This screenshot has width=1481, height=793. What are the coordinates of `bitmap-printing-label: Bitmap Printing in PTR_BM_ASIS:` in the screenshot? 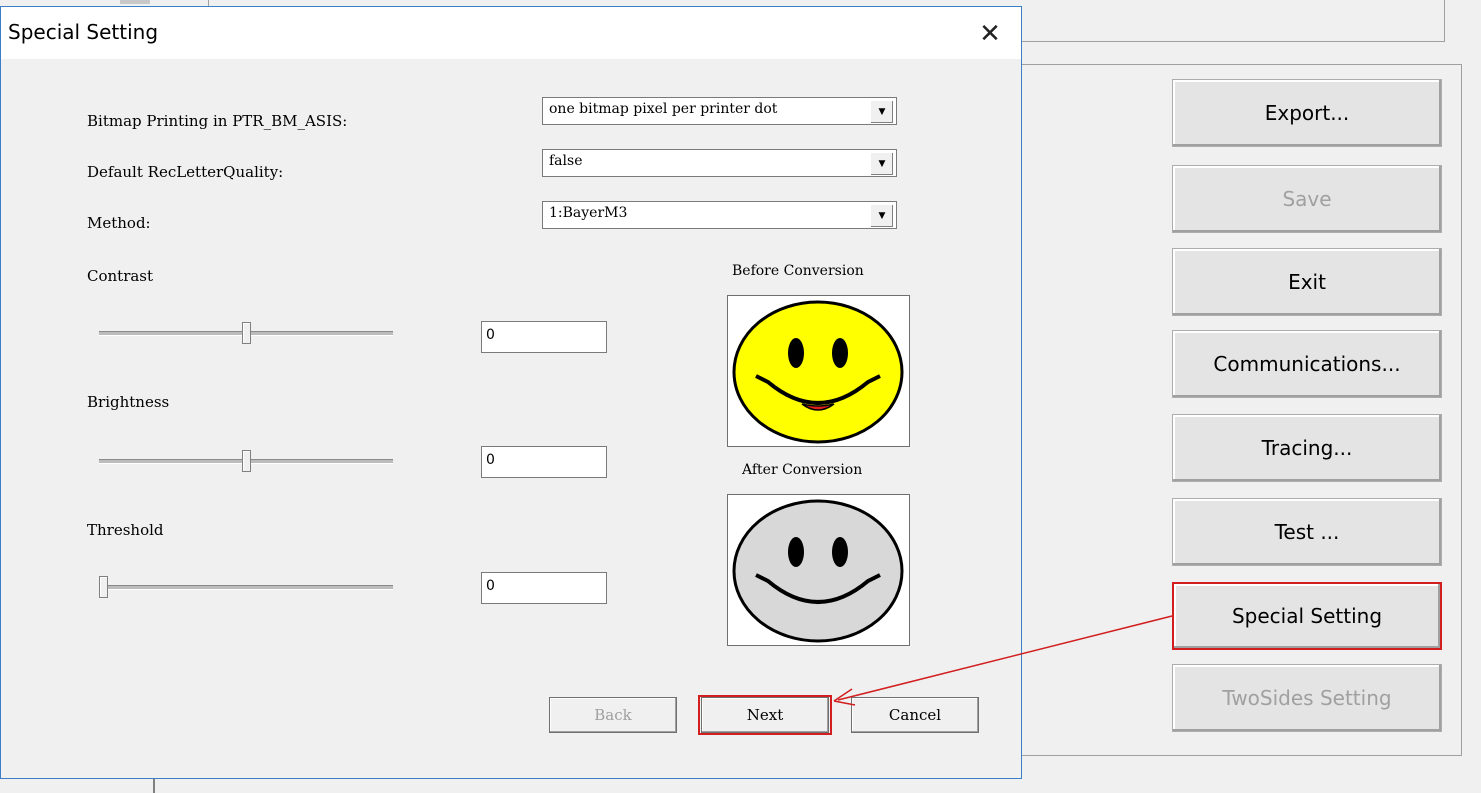 It's located at (217, 121).